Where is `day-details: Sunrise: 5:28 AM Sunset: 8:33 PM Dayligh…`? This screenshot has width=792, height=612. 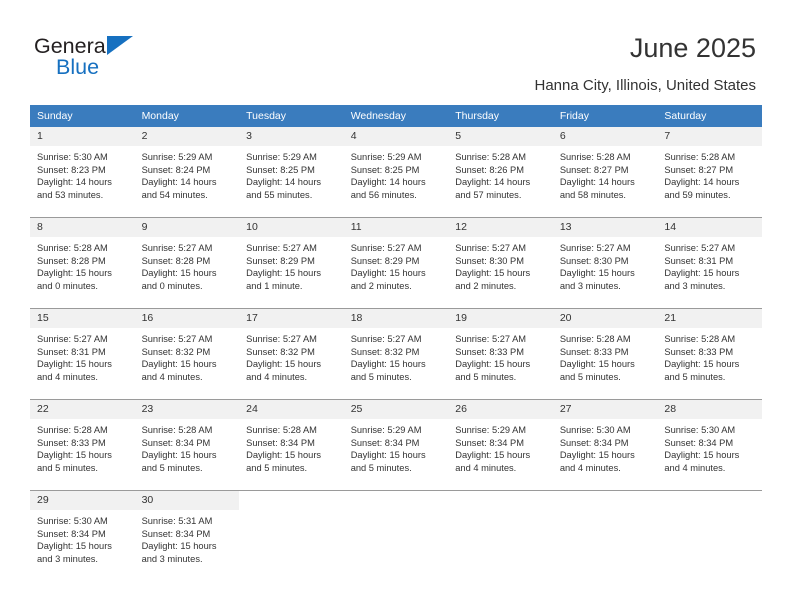
day-details: Sunrise: 5:28 AM Sunset: 8:33 PM Dayligh… is located at coordinates (605, 355).